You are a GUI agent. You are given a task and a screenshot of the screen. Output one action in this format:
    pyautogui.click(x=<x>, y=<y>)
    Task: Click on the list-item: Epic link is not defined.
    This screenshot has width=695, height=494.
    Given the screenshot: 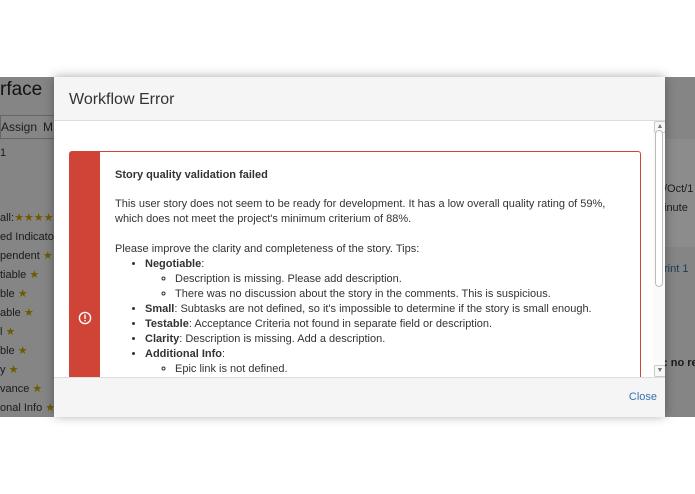 What is the action you would take?
    pyautogui.click(x=405, y=369)
    